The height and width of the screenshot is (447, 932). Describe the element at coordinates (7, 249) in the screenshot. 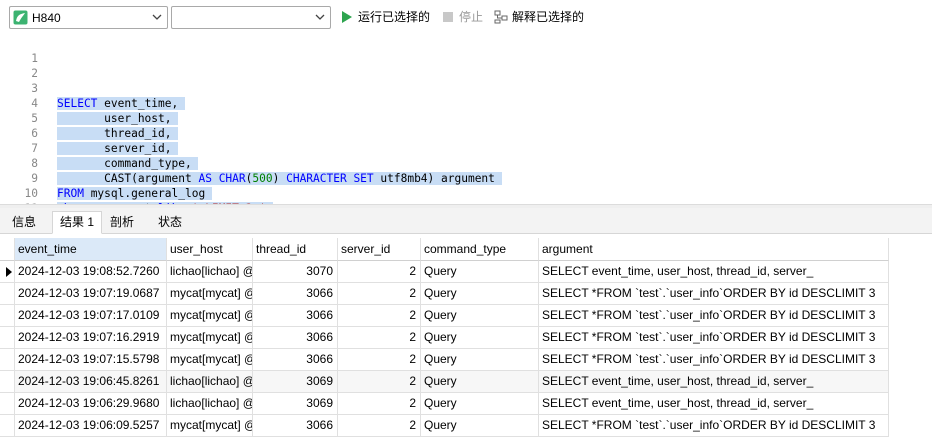

I see `row-indicator-header` at that location.